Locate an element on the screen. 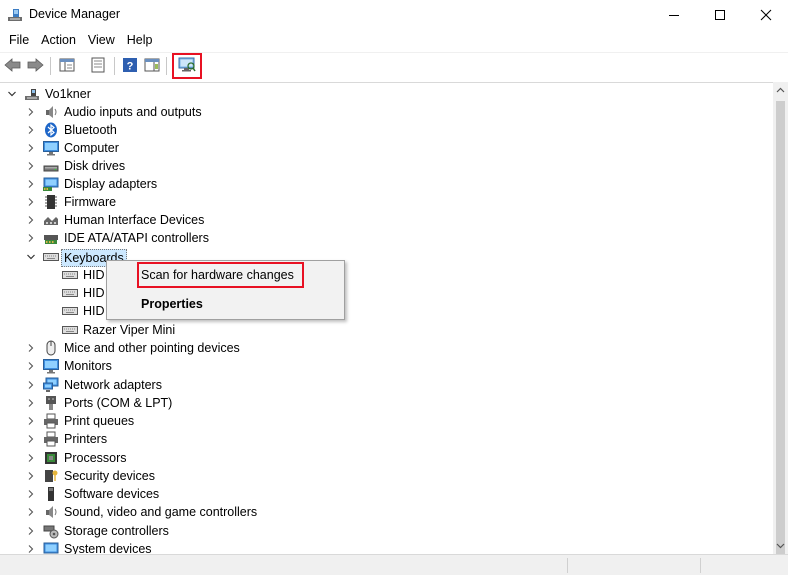 The width and height of the screenshot is (788, 575). chevron-down-icon is located at coordinates (780, 546).